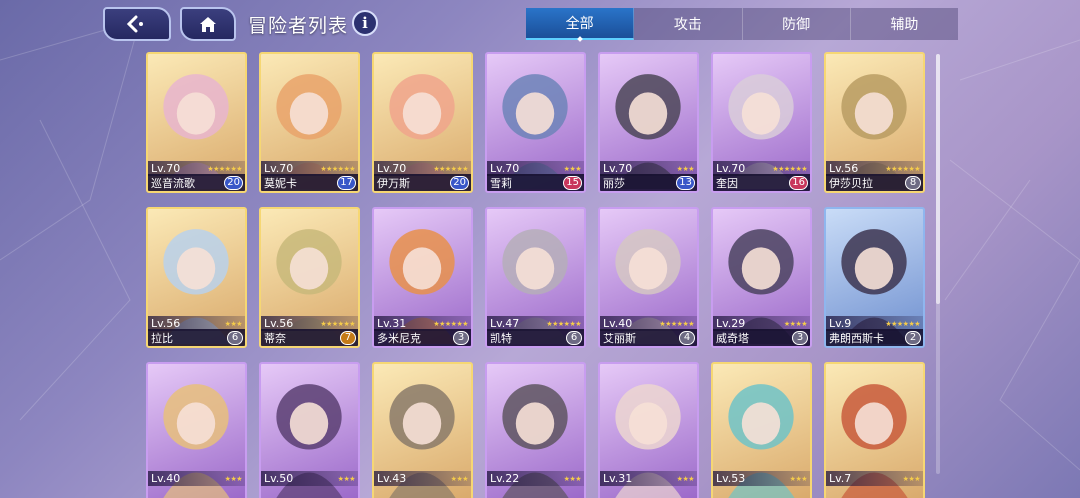  I want to click on adventurer-card: Lv.70 ★★★★★★ 巡音流歌 20, so click(196, 122).